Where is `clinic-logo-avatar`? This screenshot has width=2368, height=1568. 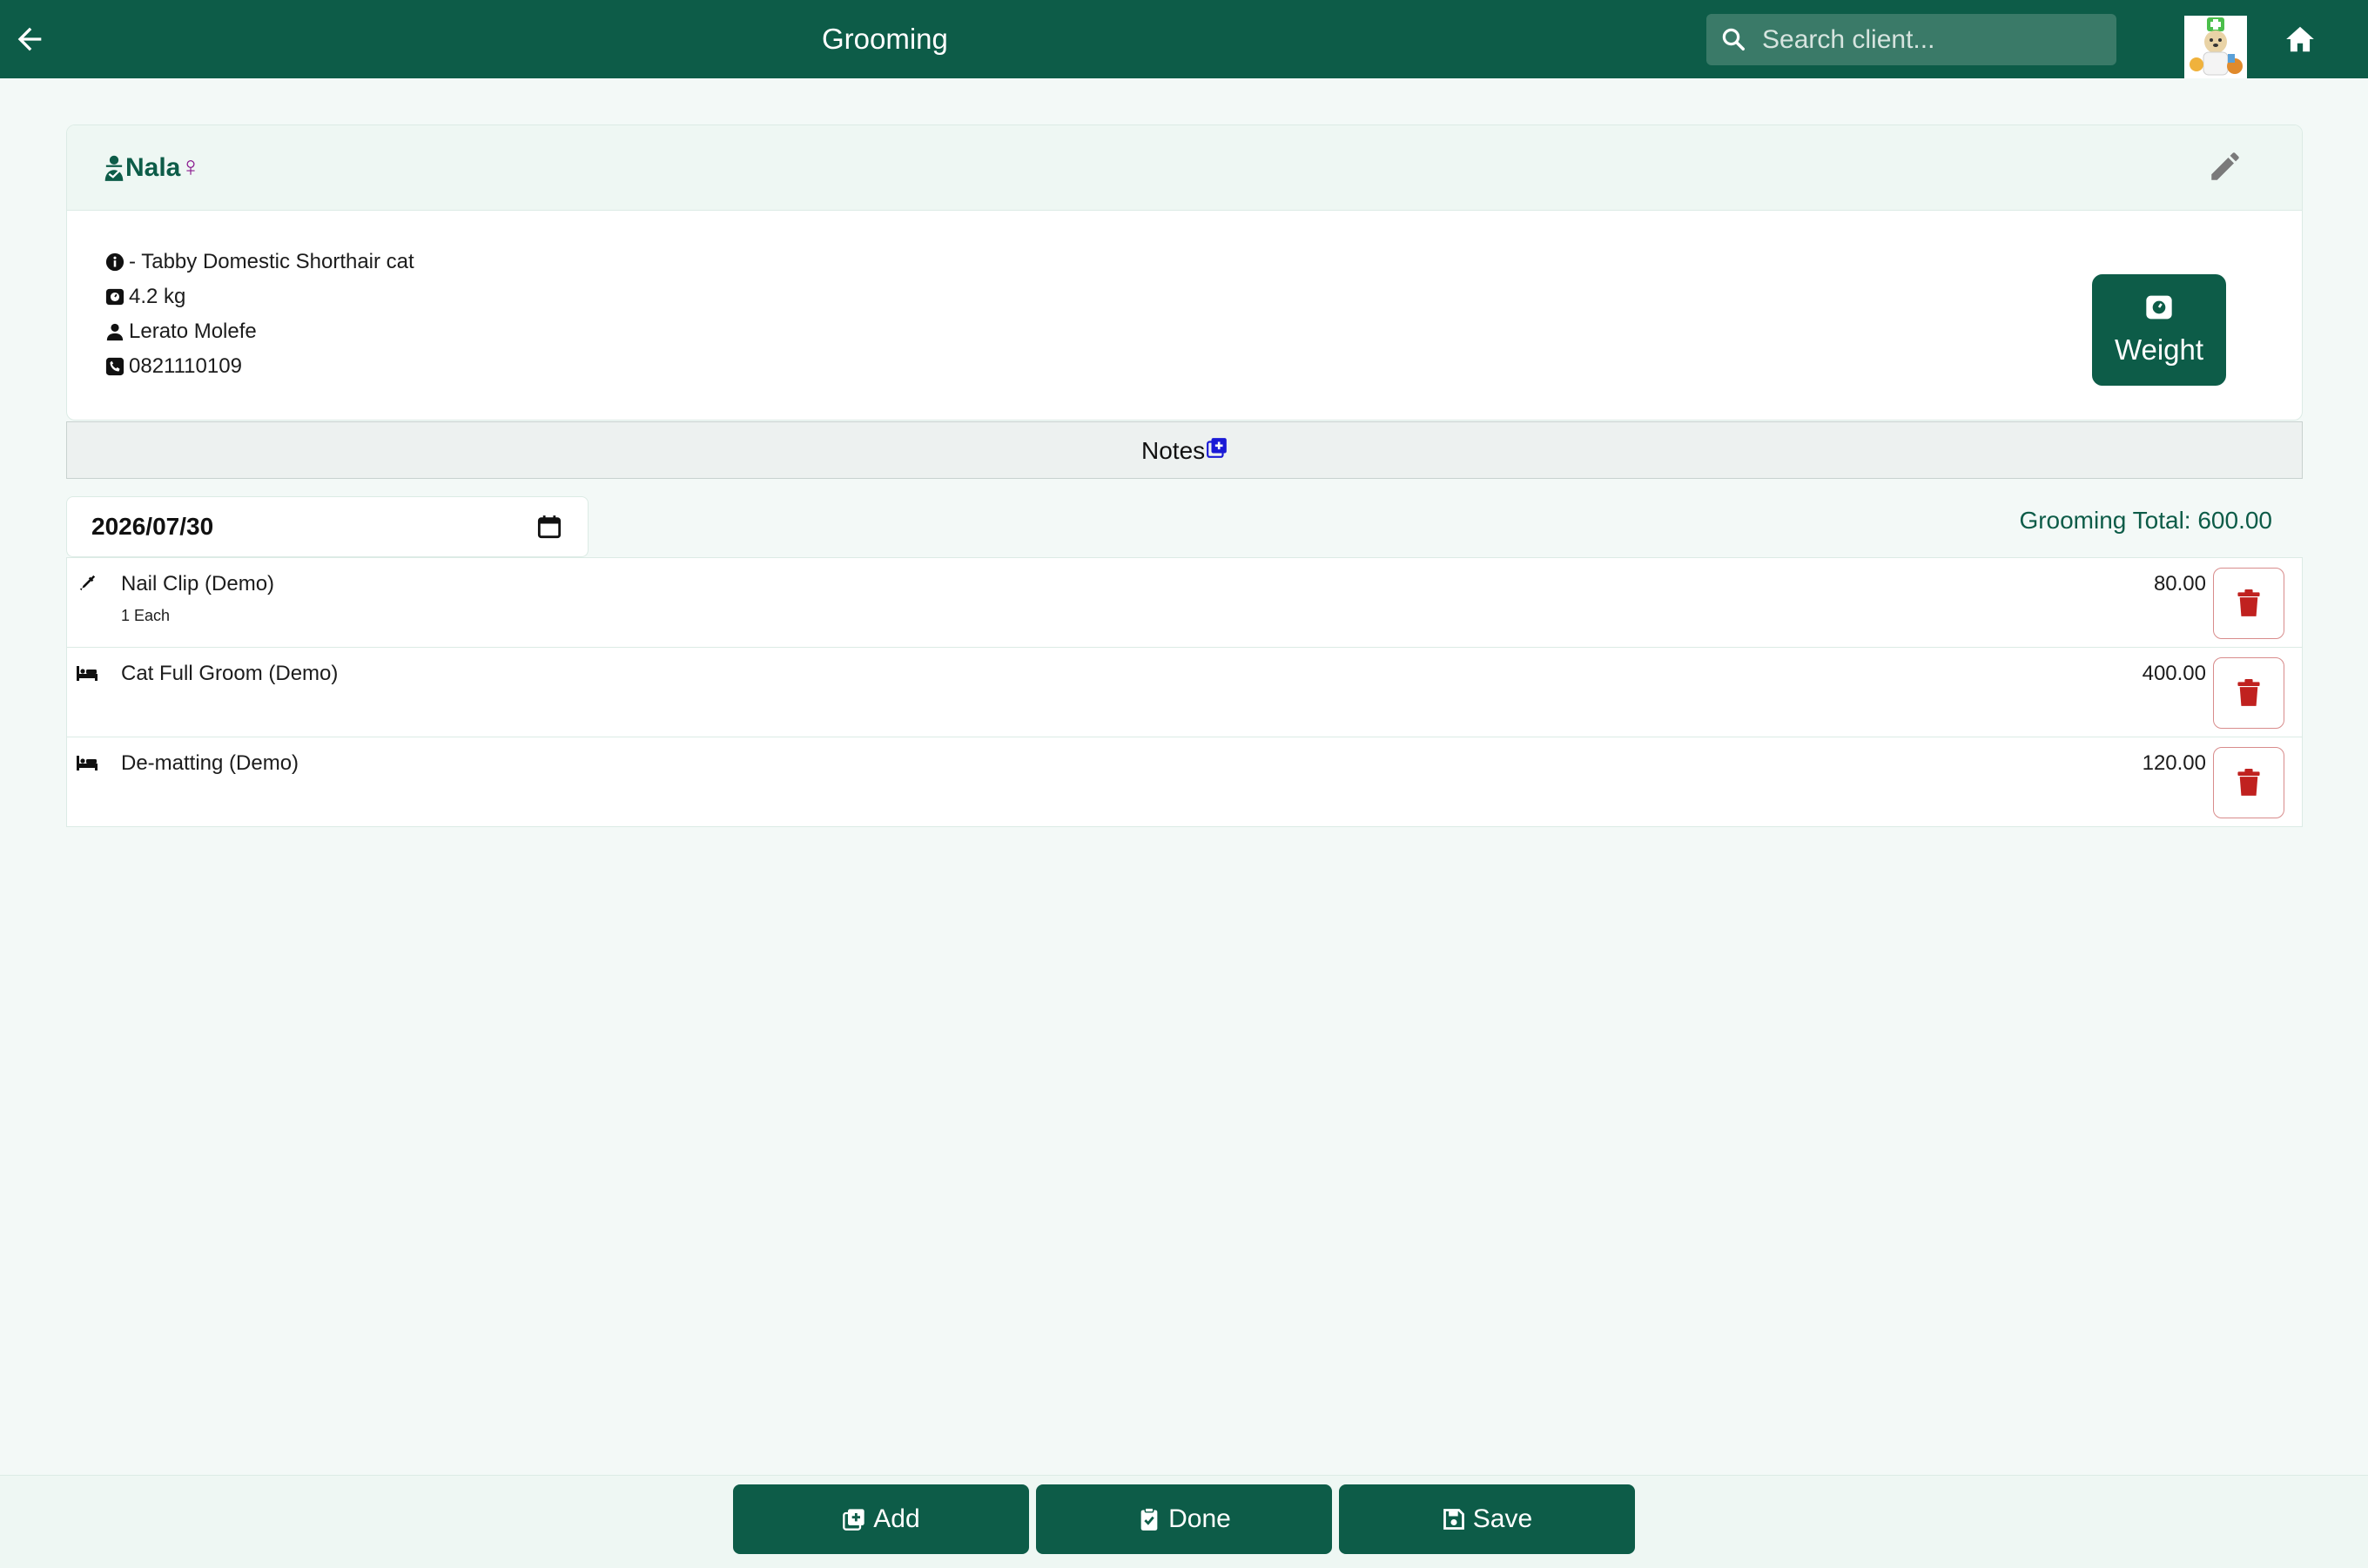 clinic-logo-avatar is located at coordinates (2215, 47).